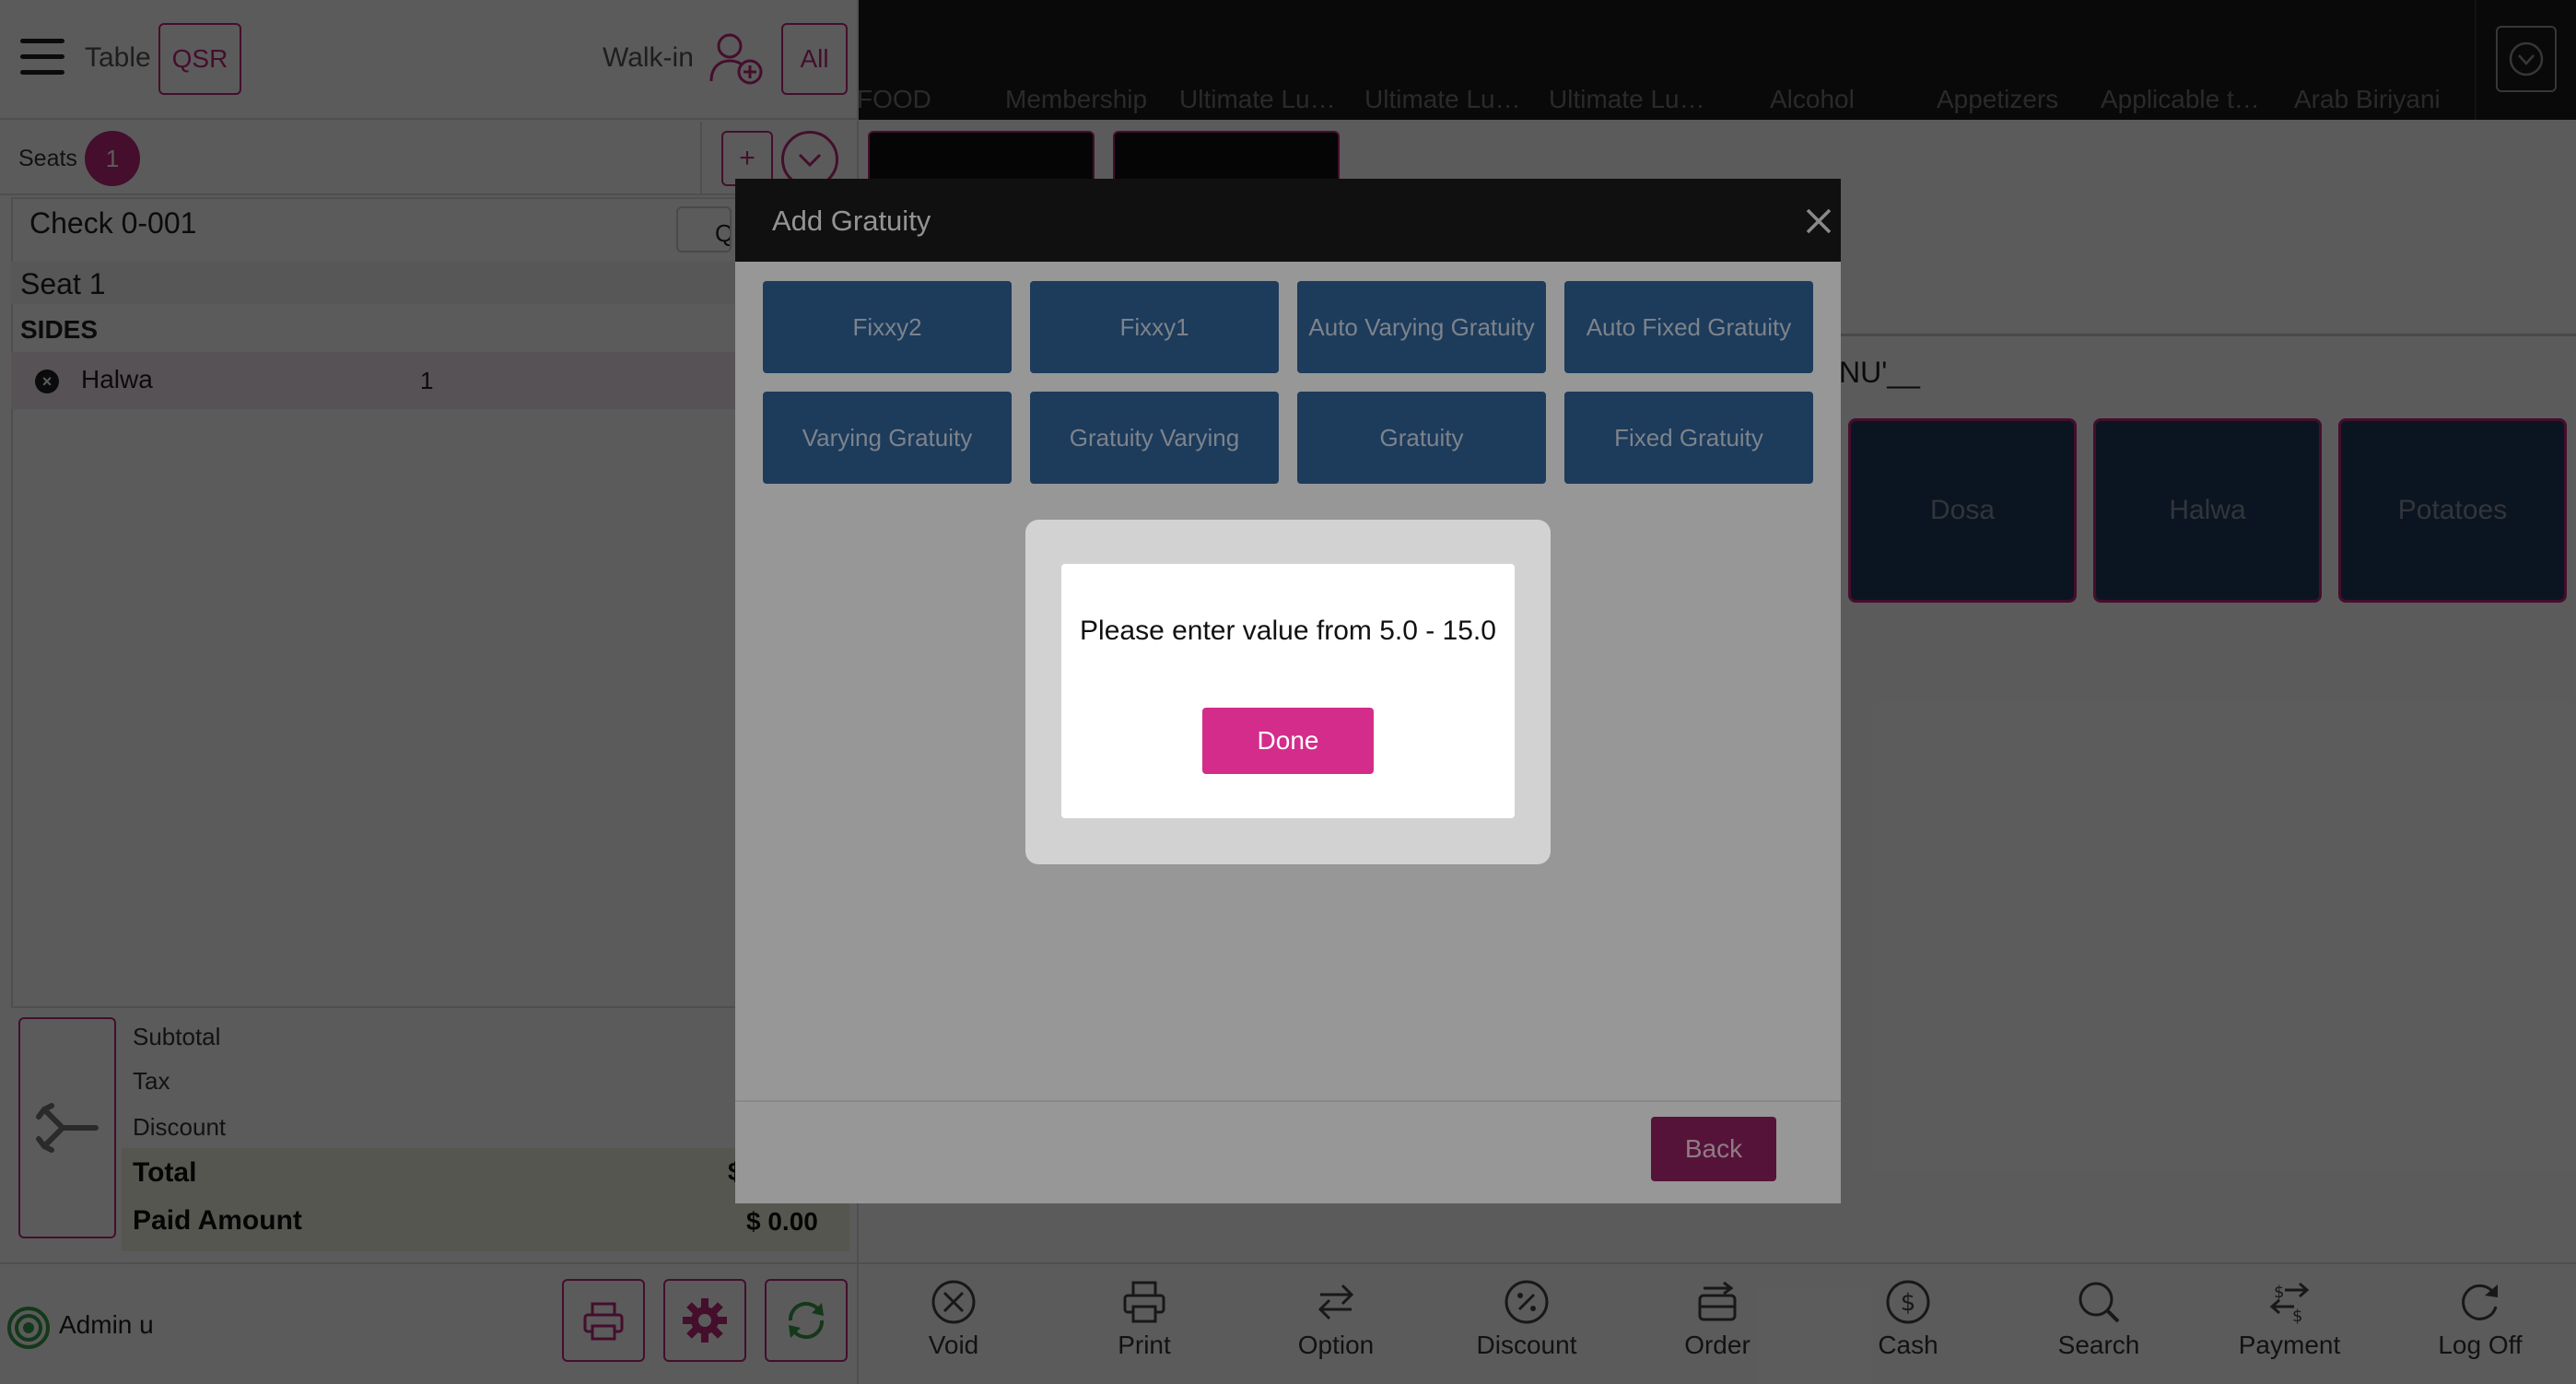 Image resolution: width=2576 pixels, height=1384 pixels. Describe the element at coordinates (1288, 691) in the screenshot. I see `alert-dialog` at that location.